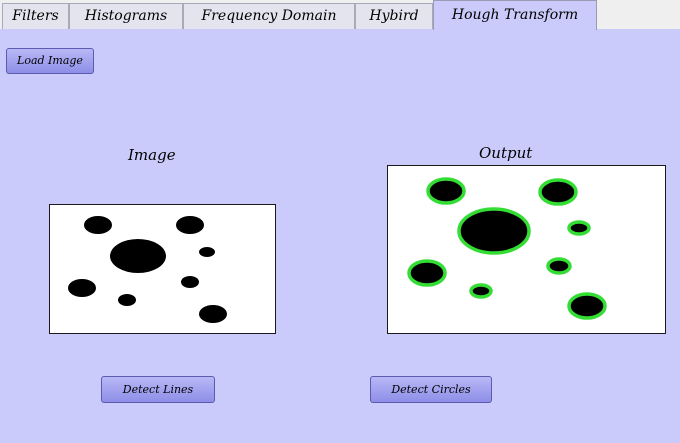 Image resolution: width=680 pixels, height=443 pixels. I want to click on output-image, so click(507, 248).